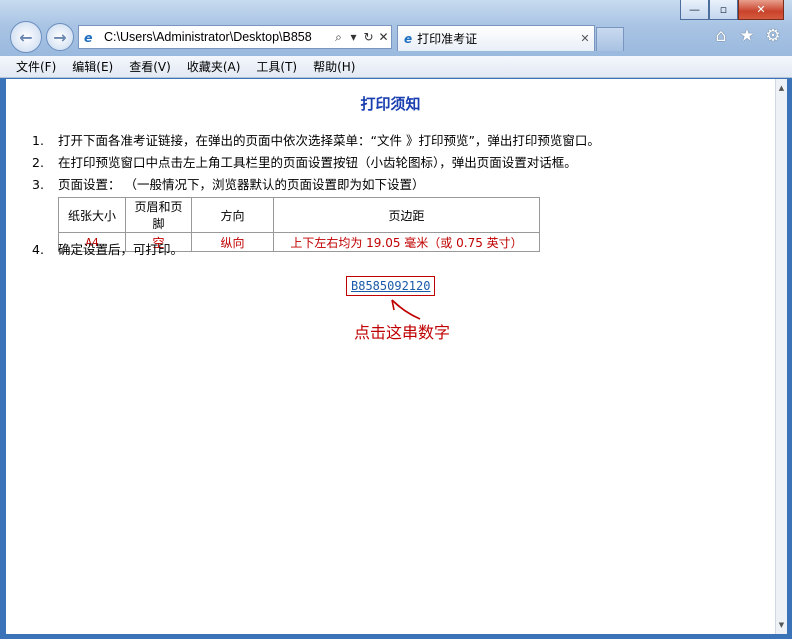 The height and width of the screenshot is (639, 792). Describe the element at coordinates (402, 332) in the screenshot. I see `click-hint-text: 点击这串数字` at that location.